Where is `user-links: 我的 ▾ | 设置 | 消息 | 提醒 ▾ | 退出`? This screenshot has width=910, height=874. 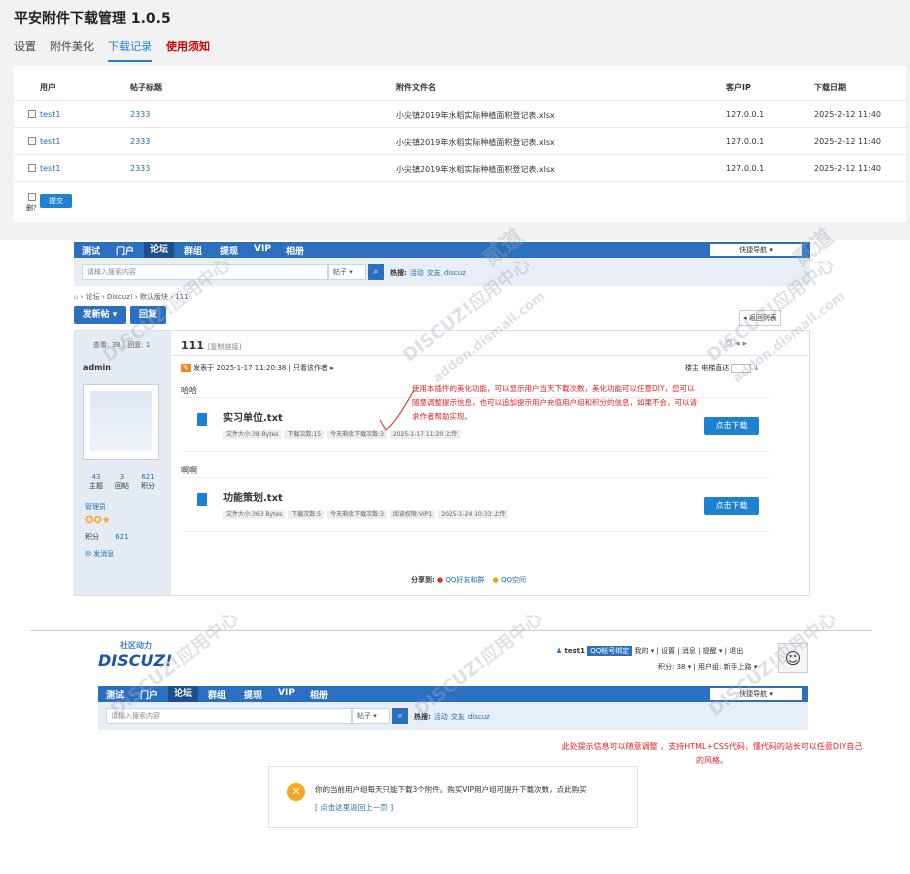 user-links: 我的 ▾ | 设置 | 消息 | 提醒 ▾ | 退出 is located at coordinates (689, 651).